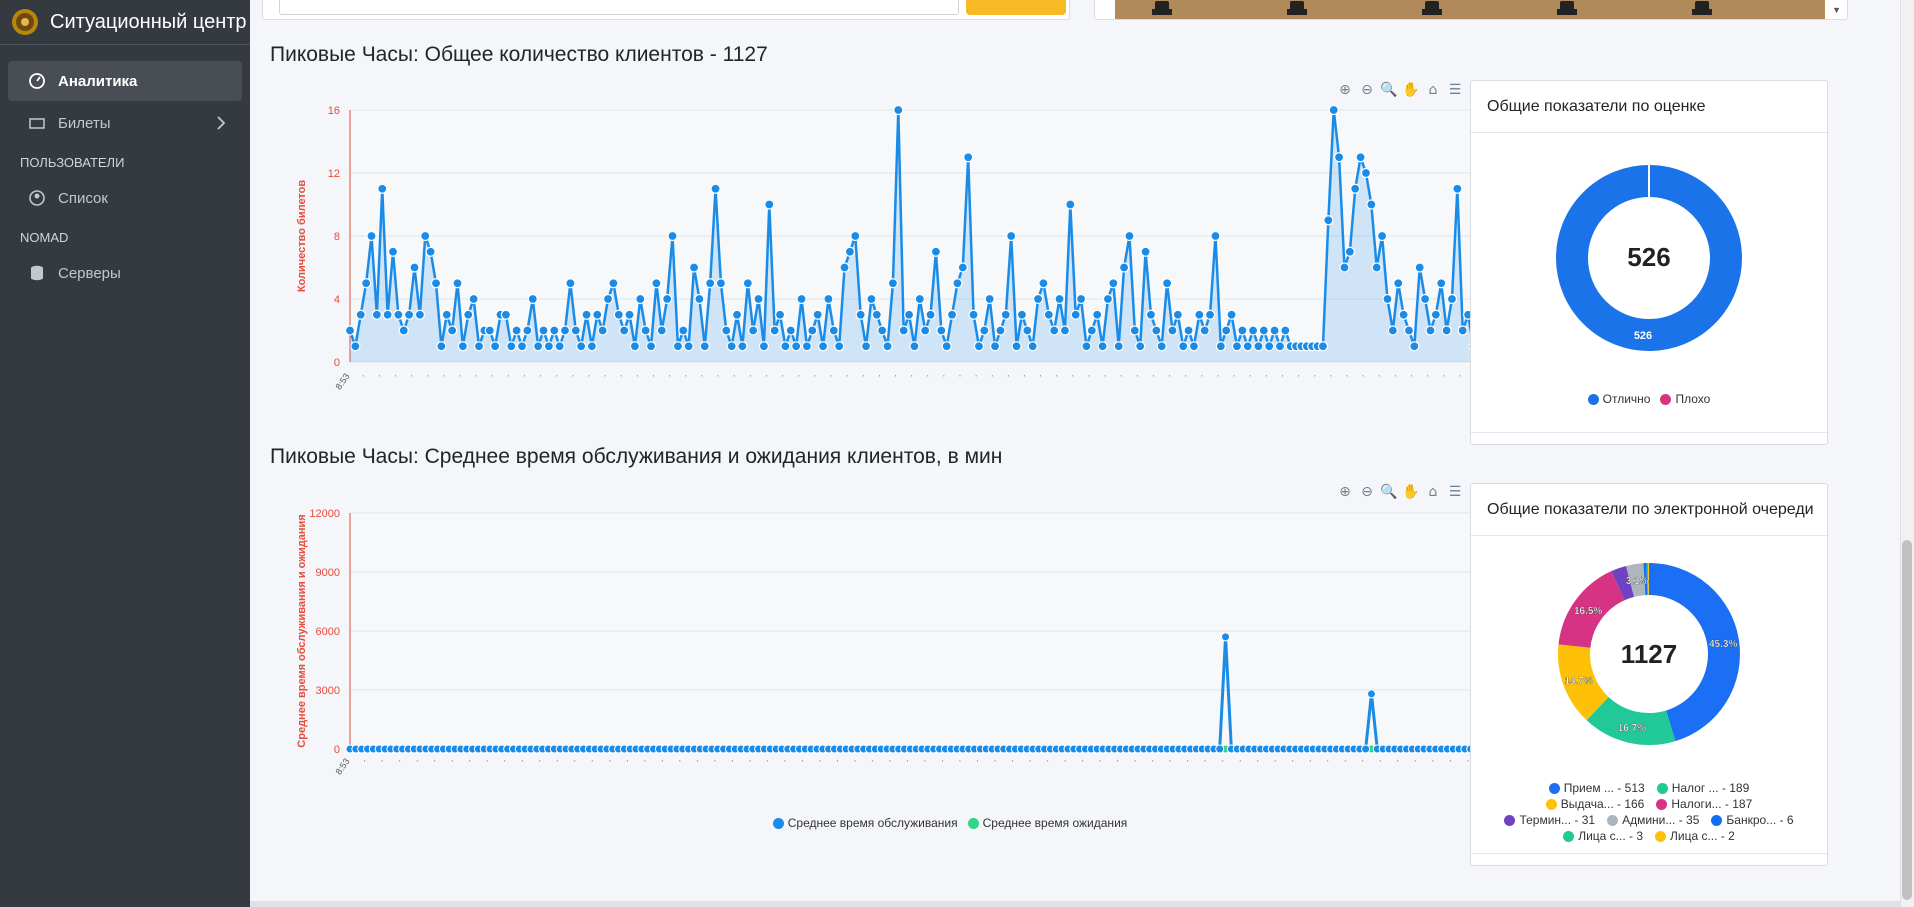 The width and height of the screenshot is (1914, 907). What do you see at coordinates (1653, 820) in the screenshot?
I see `legend-item: Админи... - 35` at bounding box center [1653, 820].